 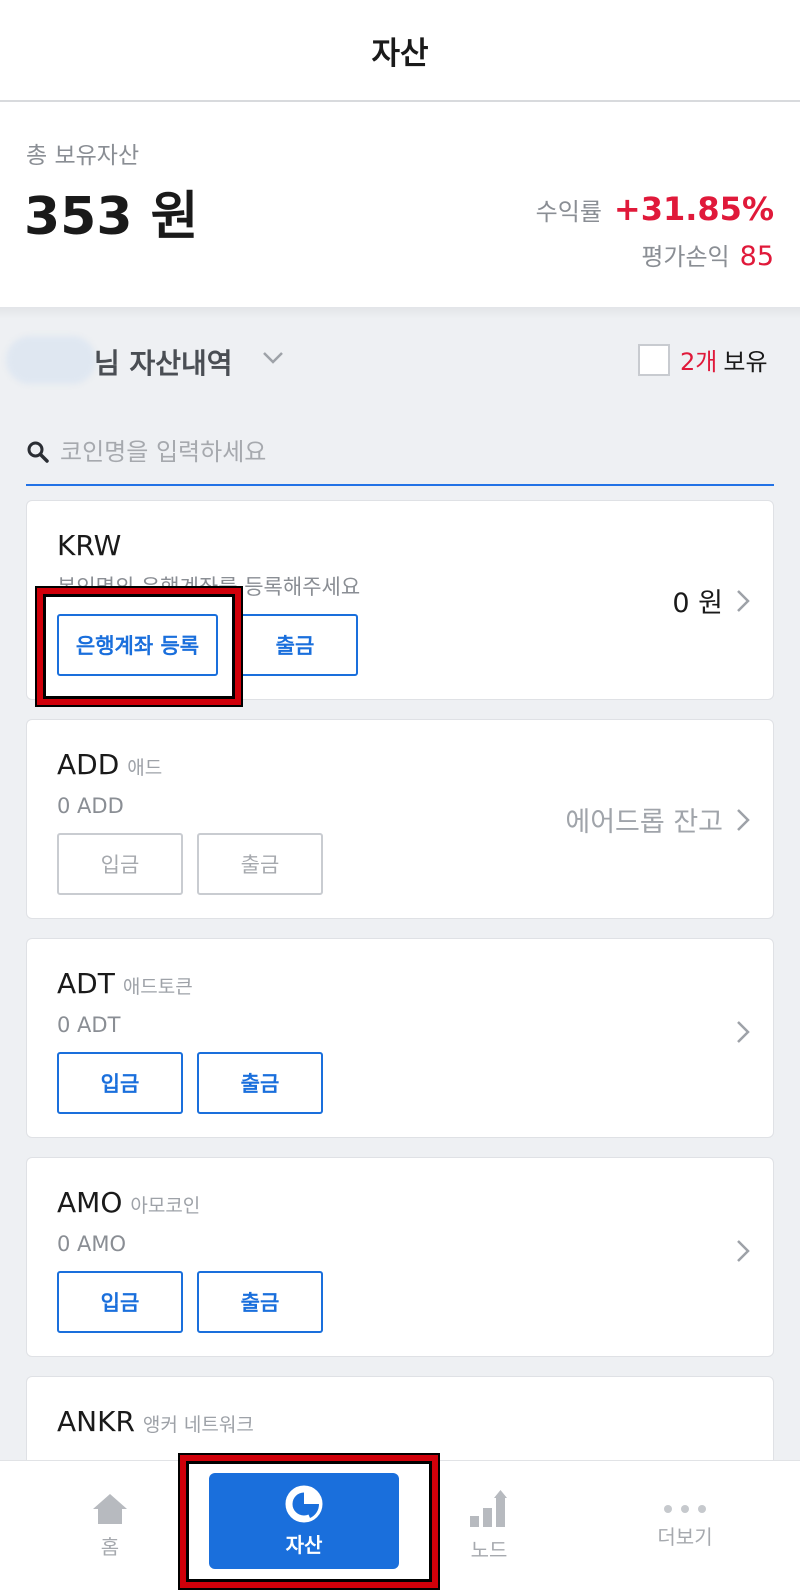 What do you see at coordinates (400, 1525) in the screenshot?
I see `bottom-nav: 홈 자산 노드 더보기` at bounding box center [400, 1525].